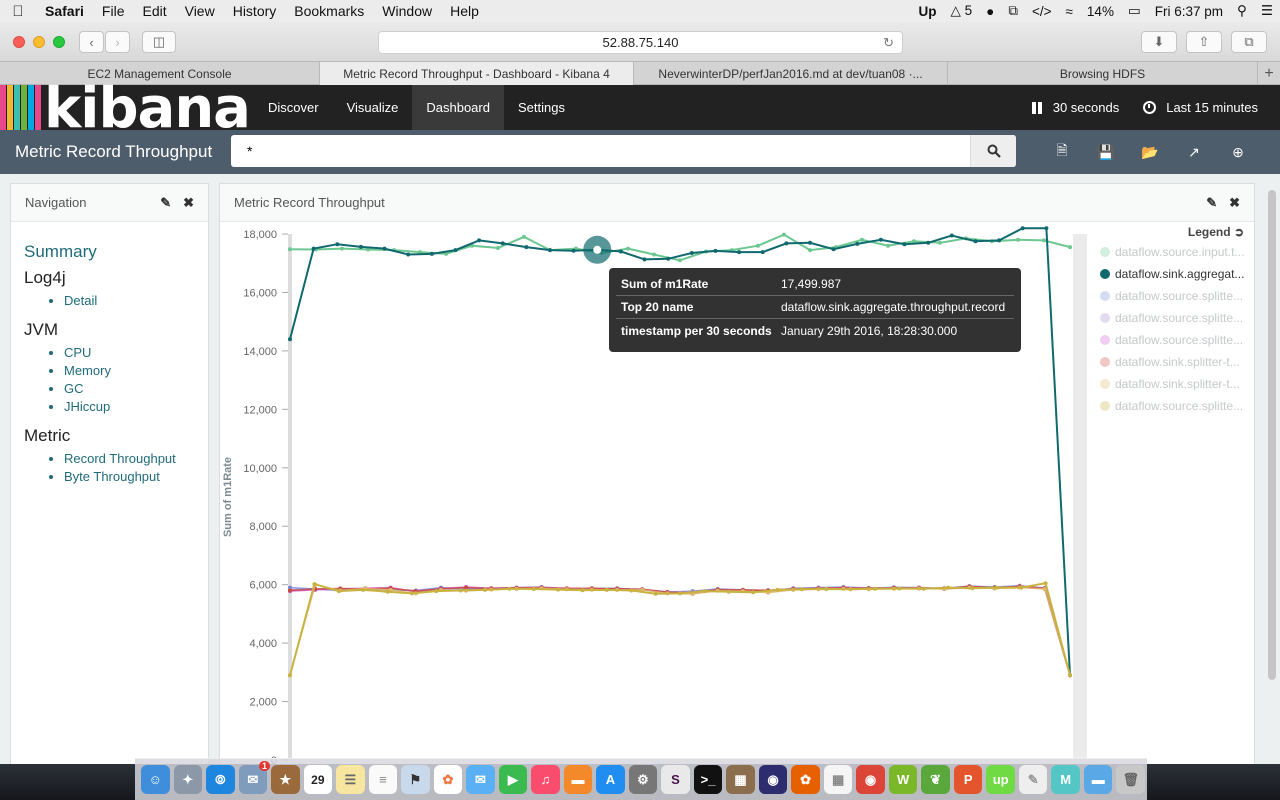  Describe the element at coordinates (1242, 11) in the screenshot. I see `spotlight-icon: ⚲` at that location.